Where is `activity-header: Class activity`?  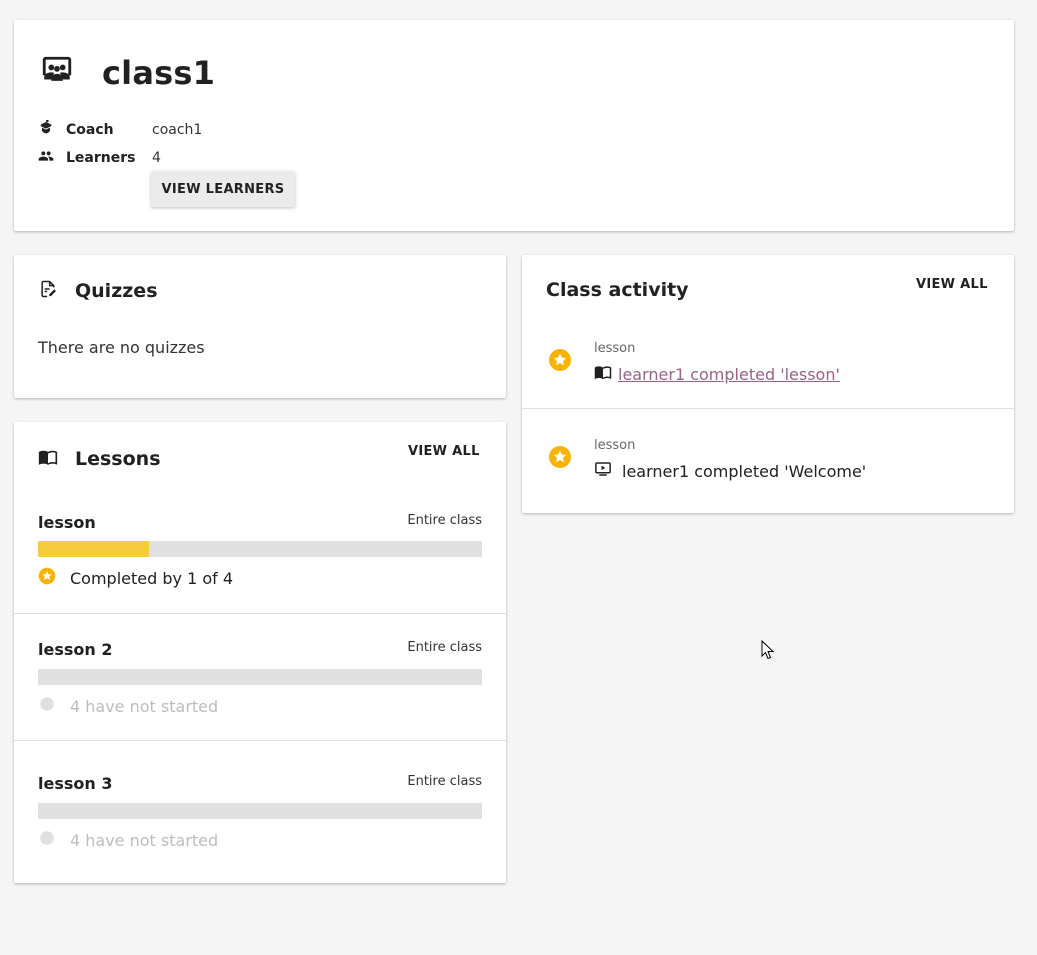
activity-header: Class activity is located at coordinates (617, 290).